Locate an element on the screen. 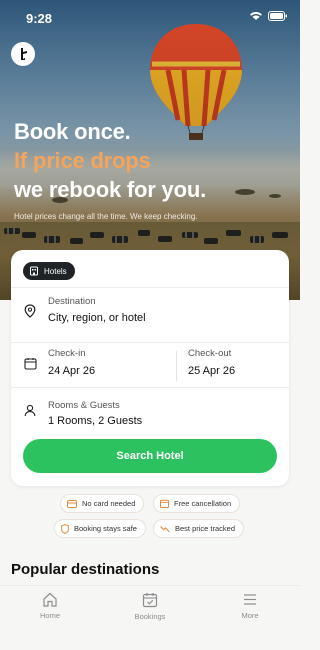  tab-home: Home is located at coordinates (50, 606).